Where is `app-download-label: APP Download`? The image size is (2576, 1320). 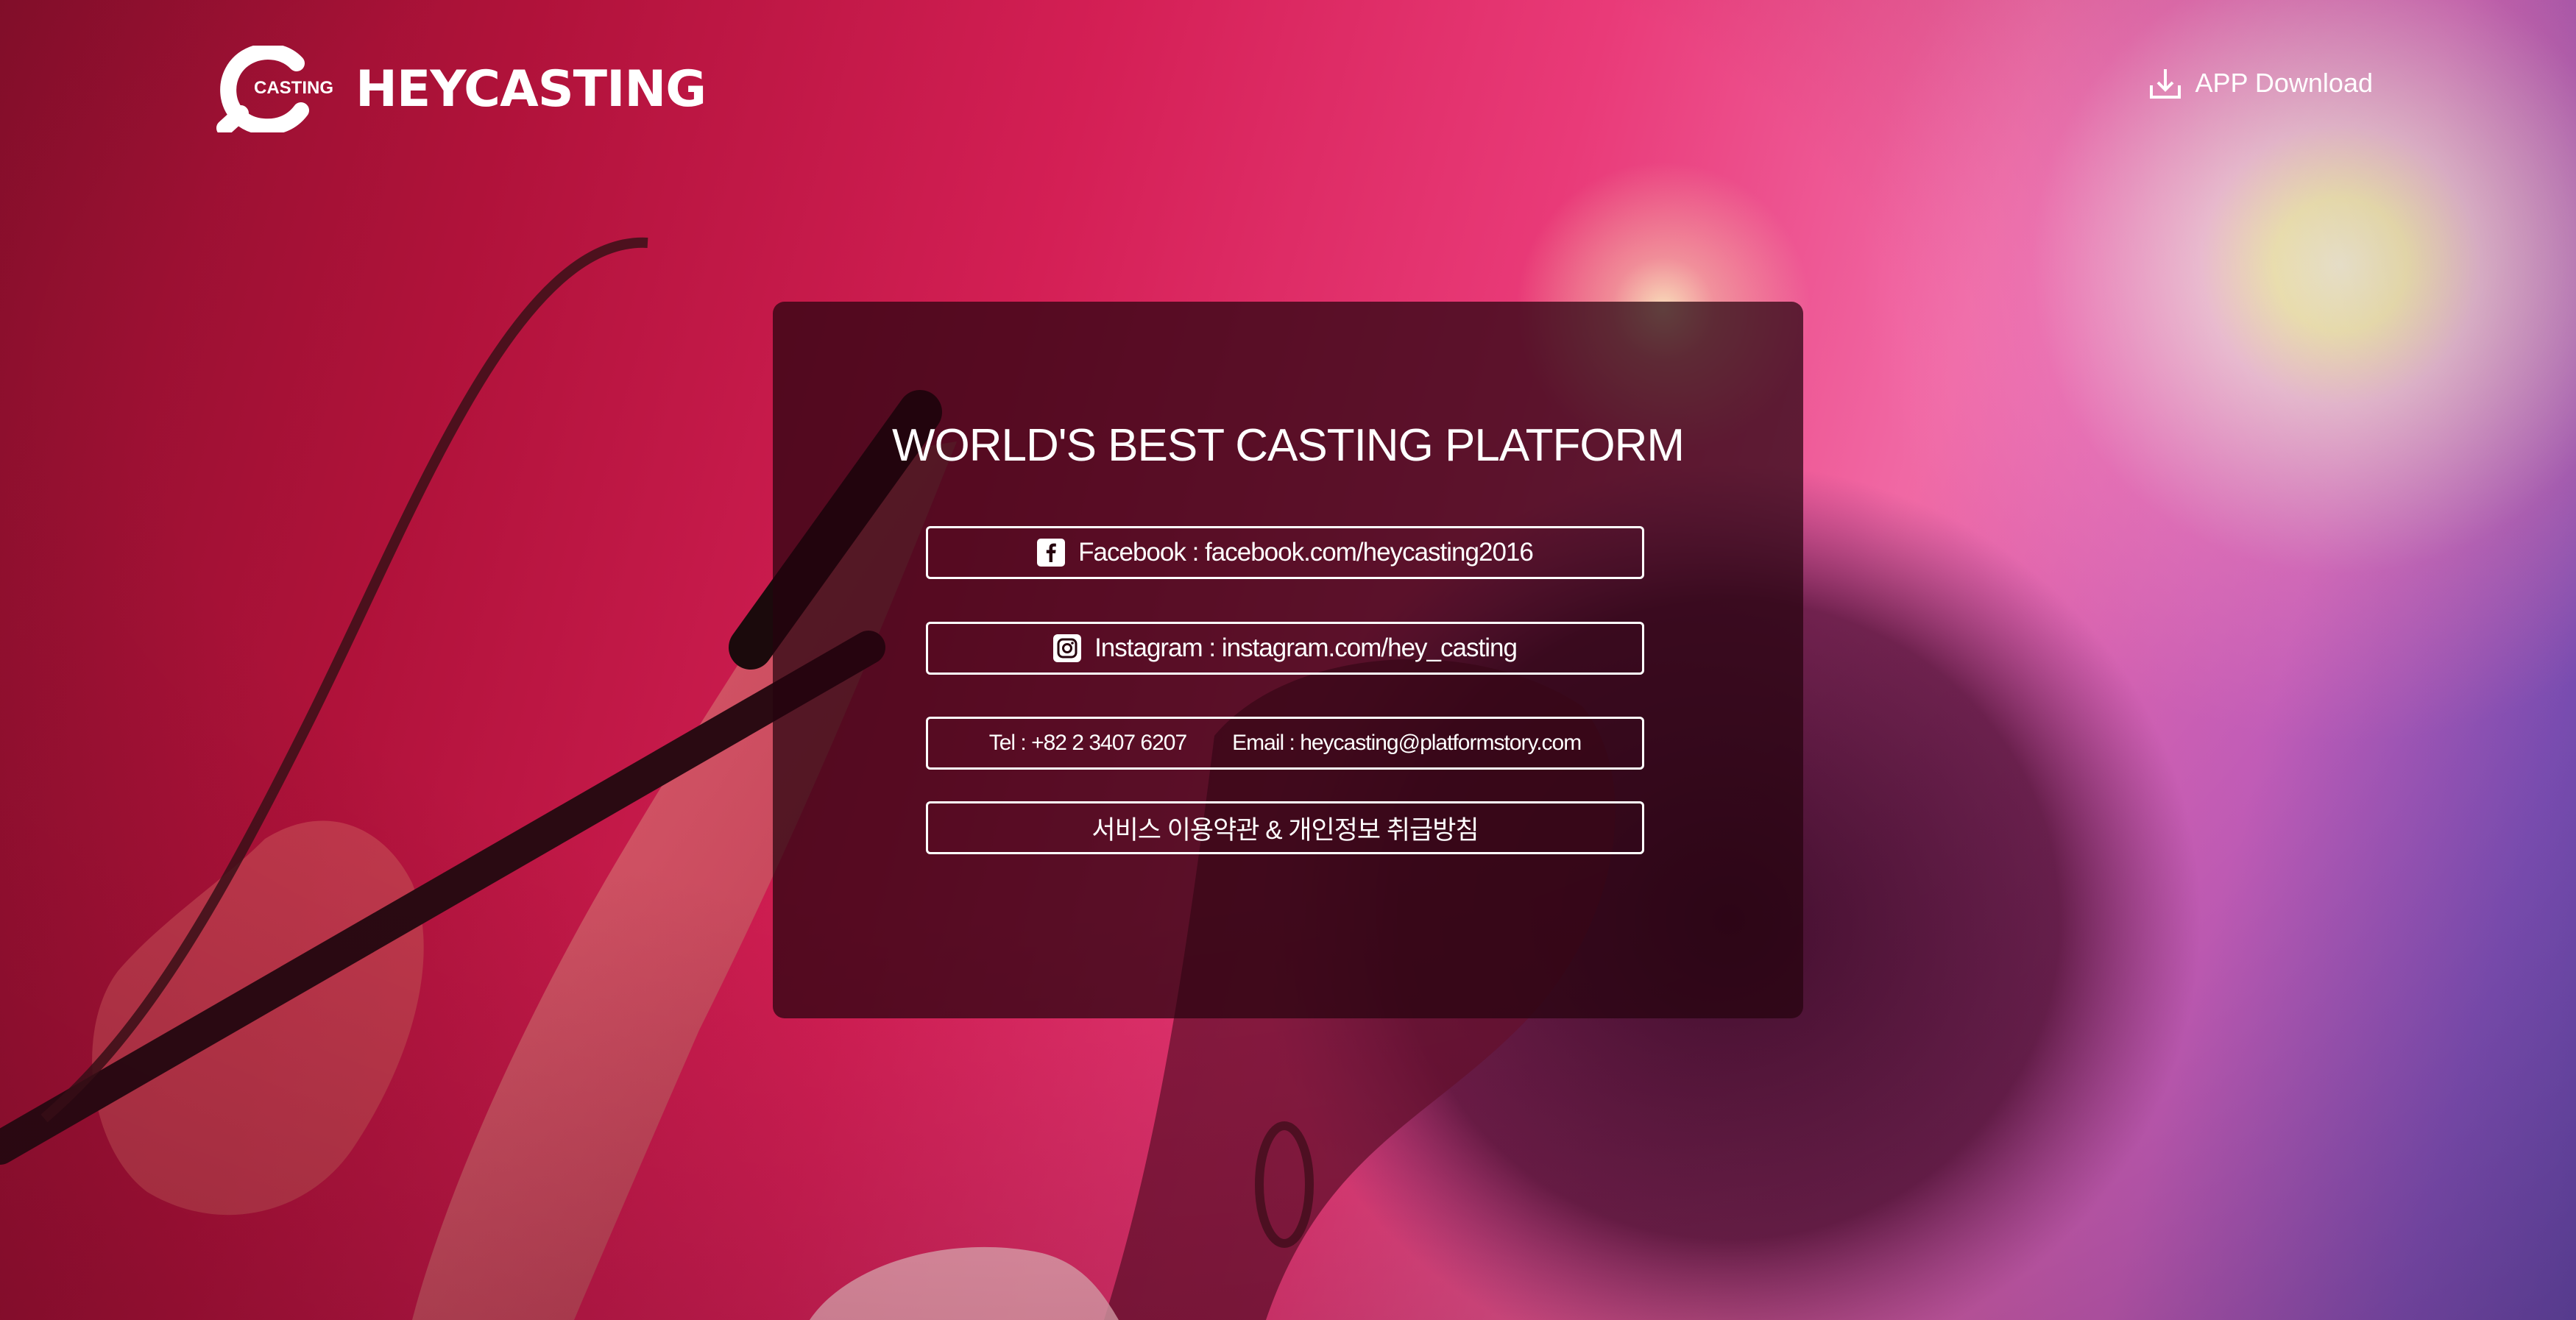
app-download-label: APP Download is located at coordinates (2284, 83).